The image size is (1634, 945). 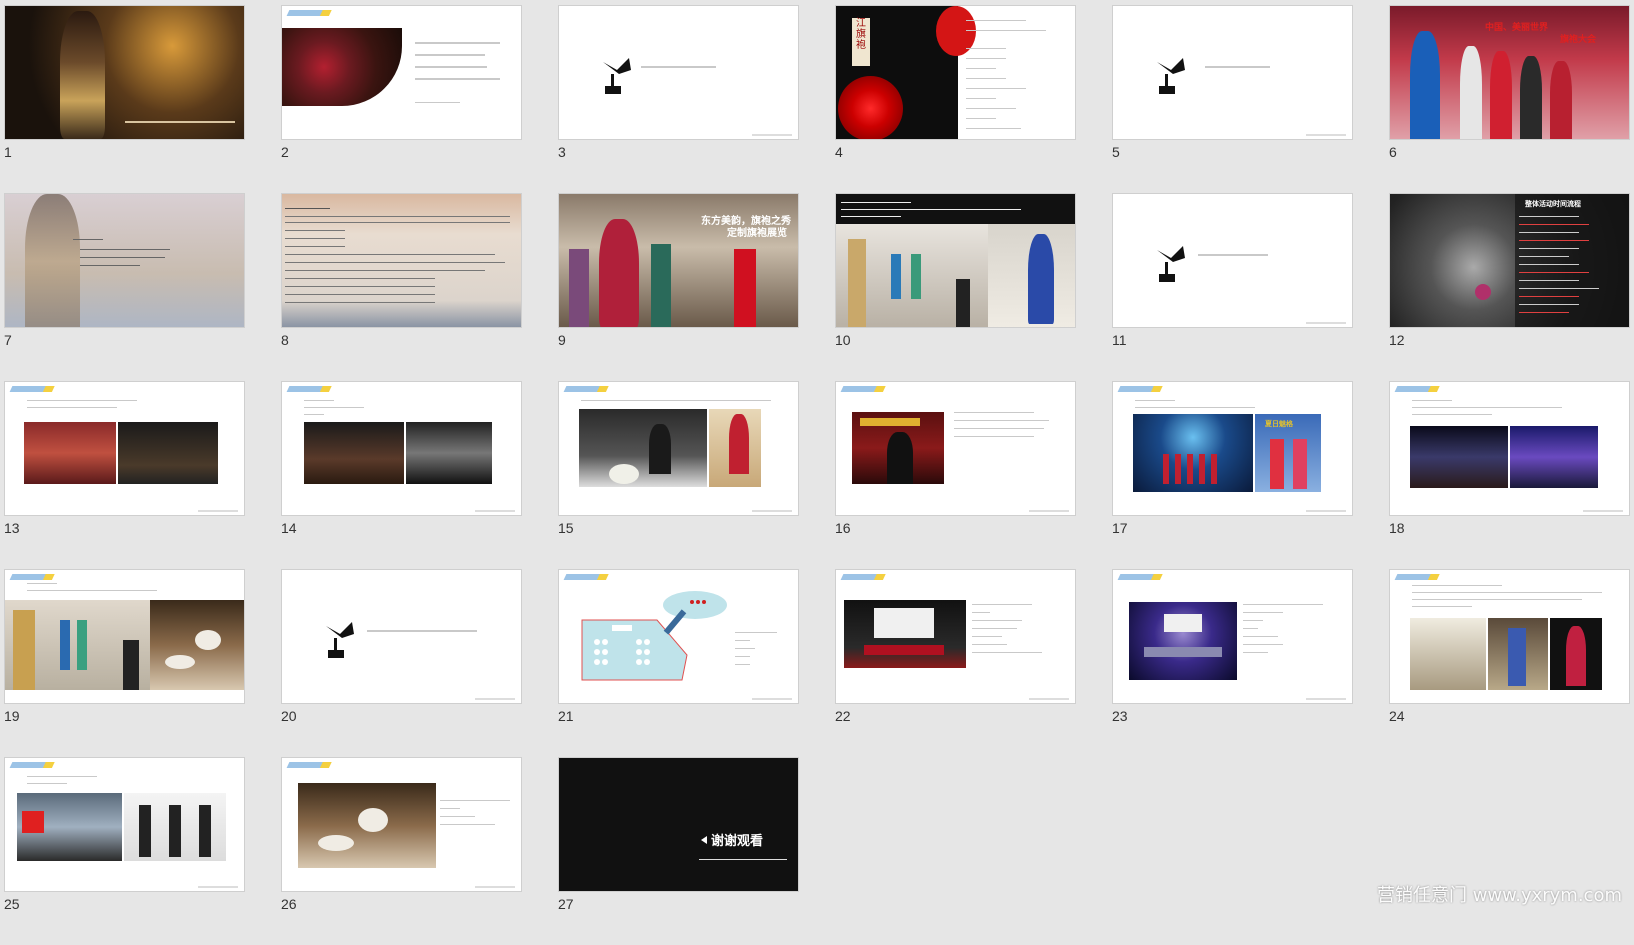 What do you see at coordinates (1448, 654) in the screenshot?
I see `boutique-photo` at bounding box center [1448, 654].